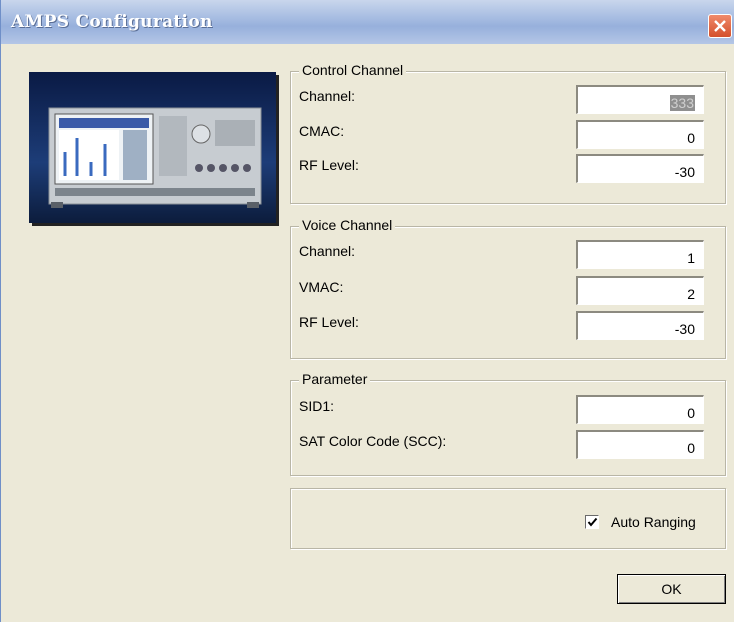 The image size is (734, 622). I want to click on voice-channel-label: Channel:, so click(327, 251).